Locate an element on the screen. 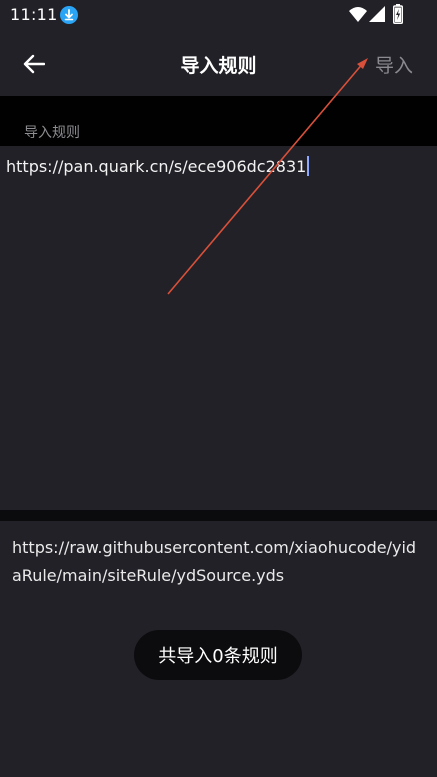 This screenshot has width=437, height=777. status-time: 11:11 is located at coordinates (34, 14).